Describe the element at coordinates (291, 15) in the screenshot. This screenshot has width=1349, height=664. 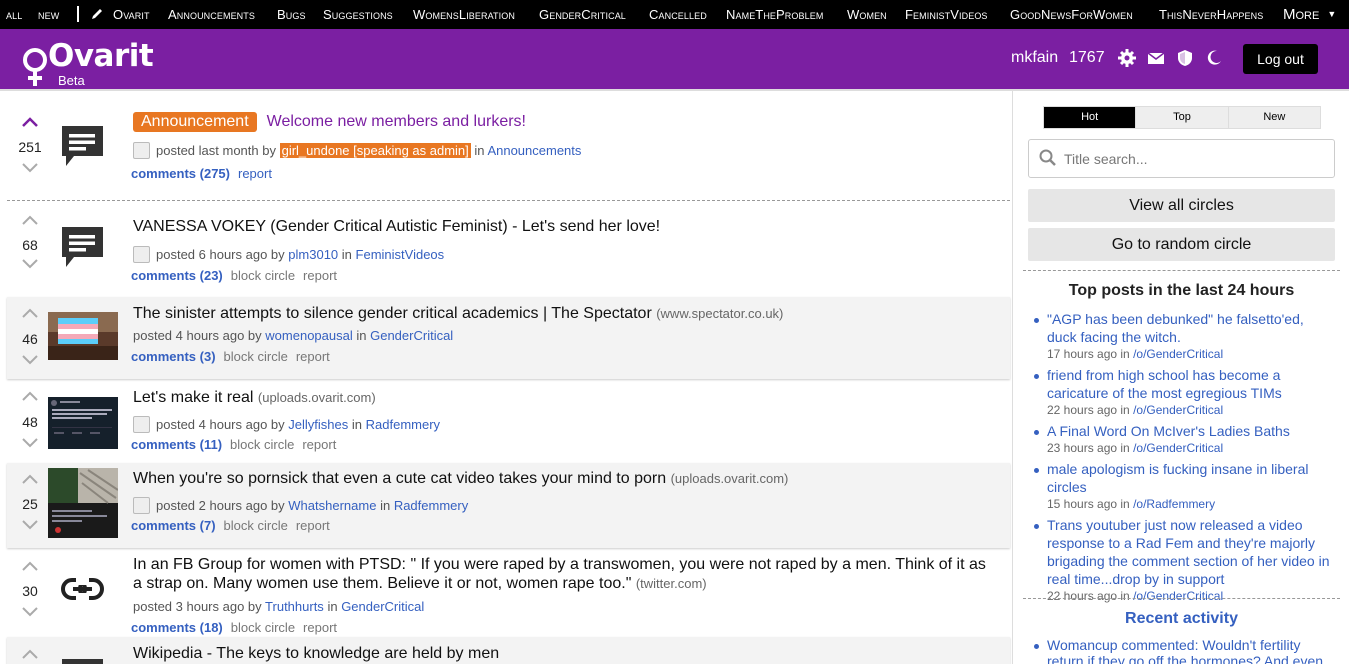
I see `nav-item-bugs: Bugs` at that location.